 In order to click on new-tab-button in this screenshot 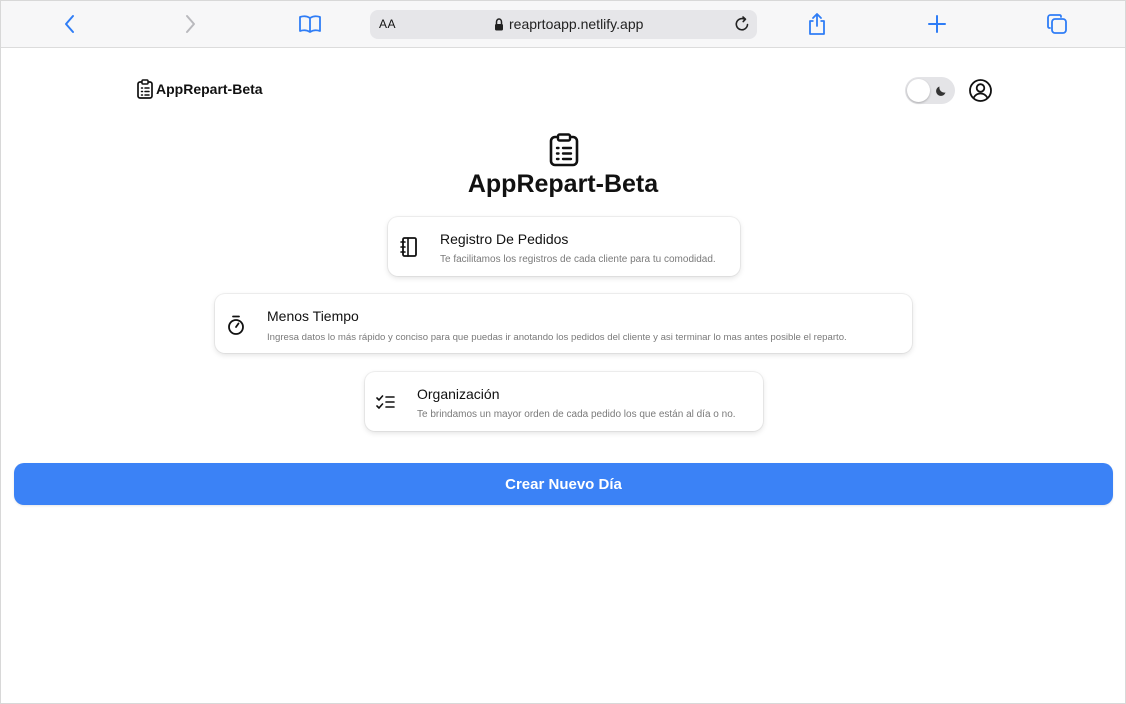, I will do `click(937, 24)`.